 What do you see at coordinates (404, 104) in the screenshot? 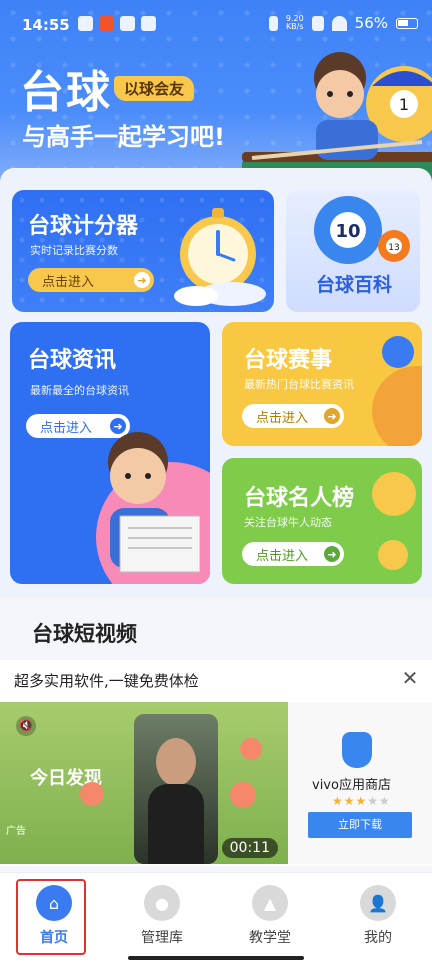
I see `svg-text: 1` at bounding box center [404, 104].